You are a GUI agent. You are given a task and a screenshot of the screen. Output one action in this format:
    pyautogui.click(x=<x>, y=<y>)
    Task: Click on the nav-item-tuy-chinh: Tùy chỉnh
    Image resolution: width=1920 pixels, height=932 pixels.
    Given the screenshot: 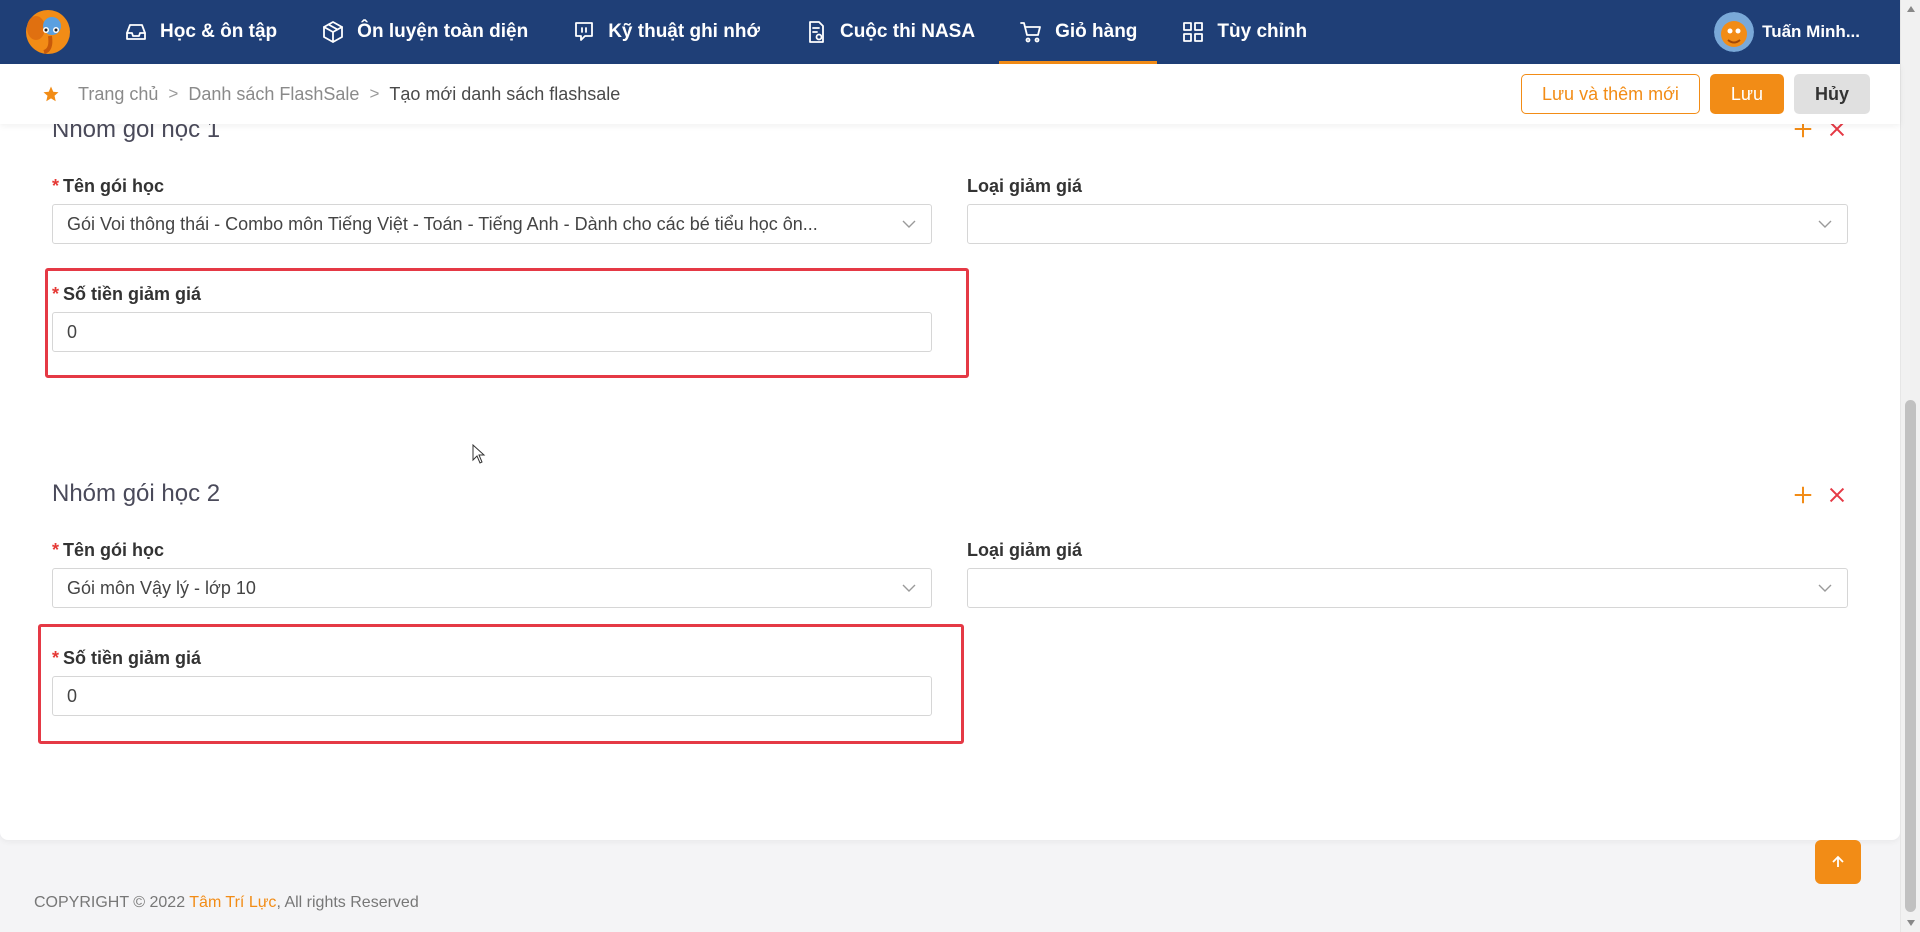 What is the action you would take?
    pyautogui.click(x=1244, y=32)
    